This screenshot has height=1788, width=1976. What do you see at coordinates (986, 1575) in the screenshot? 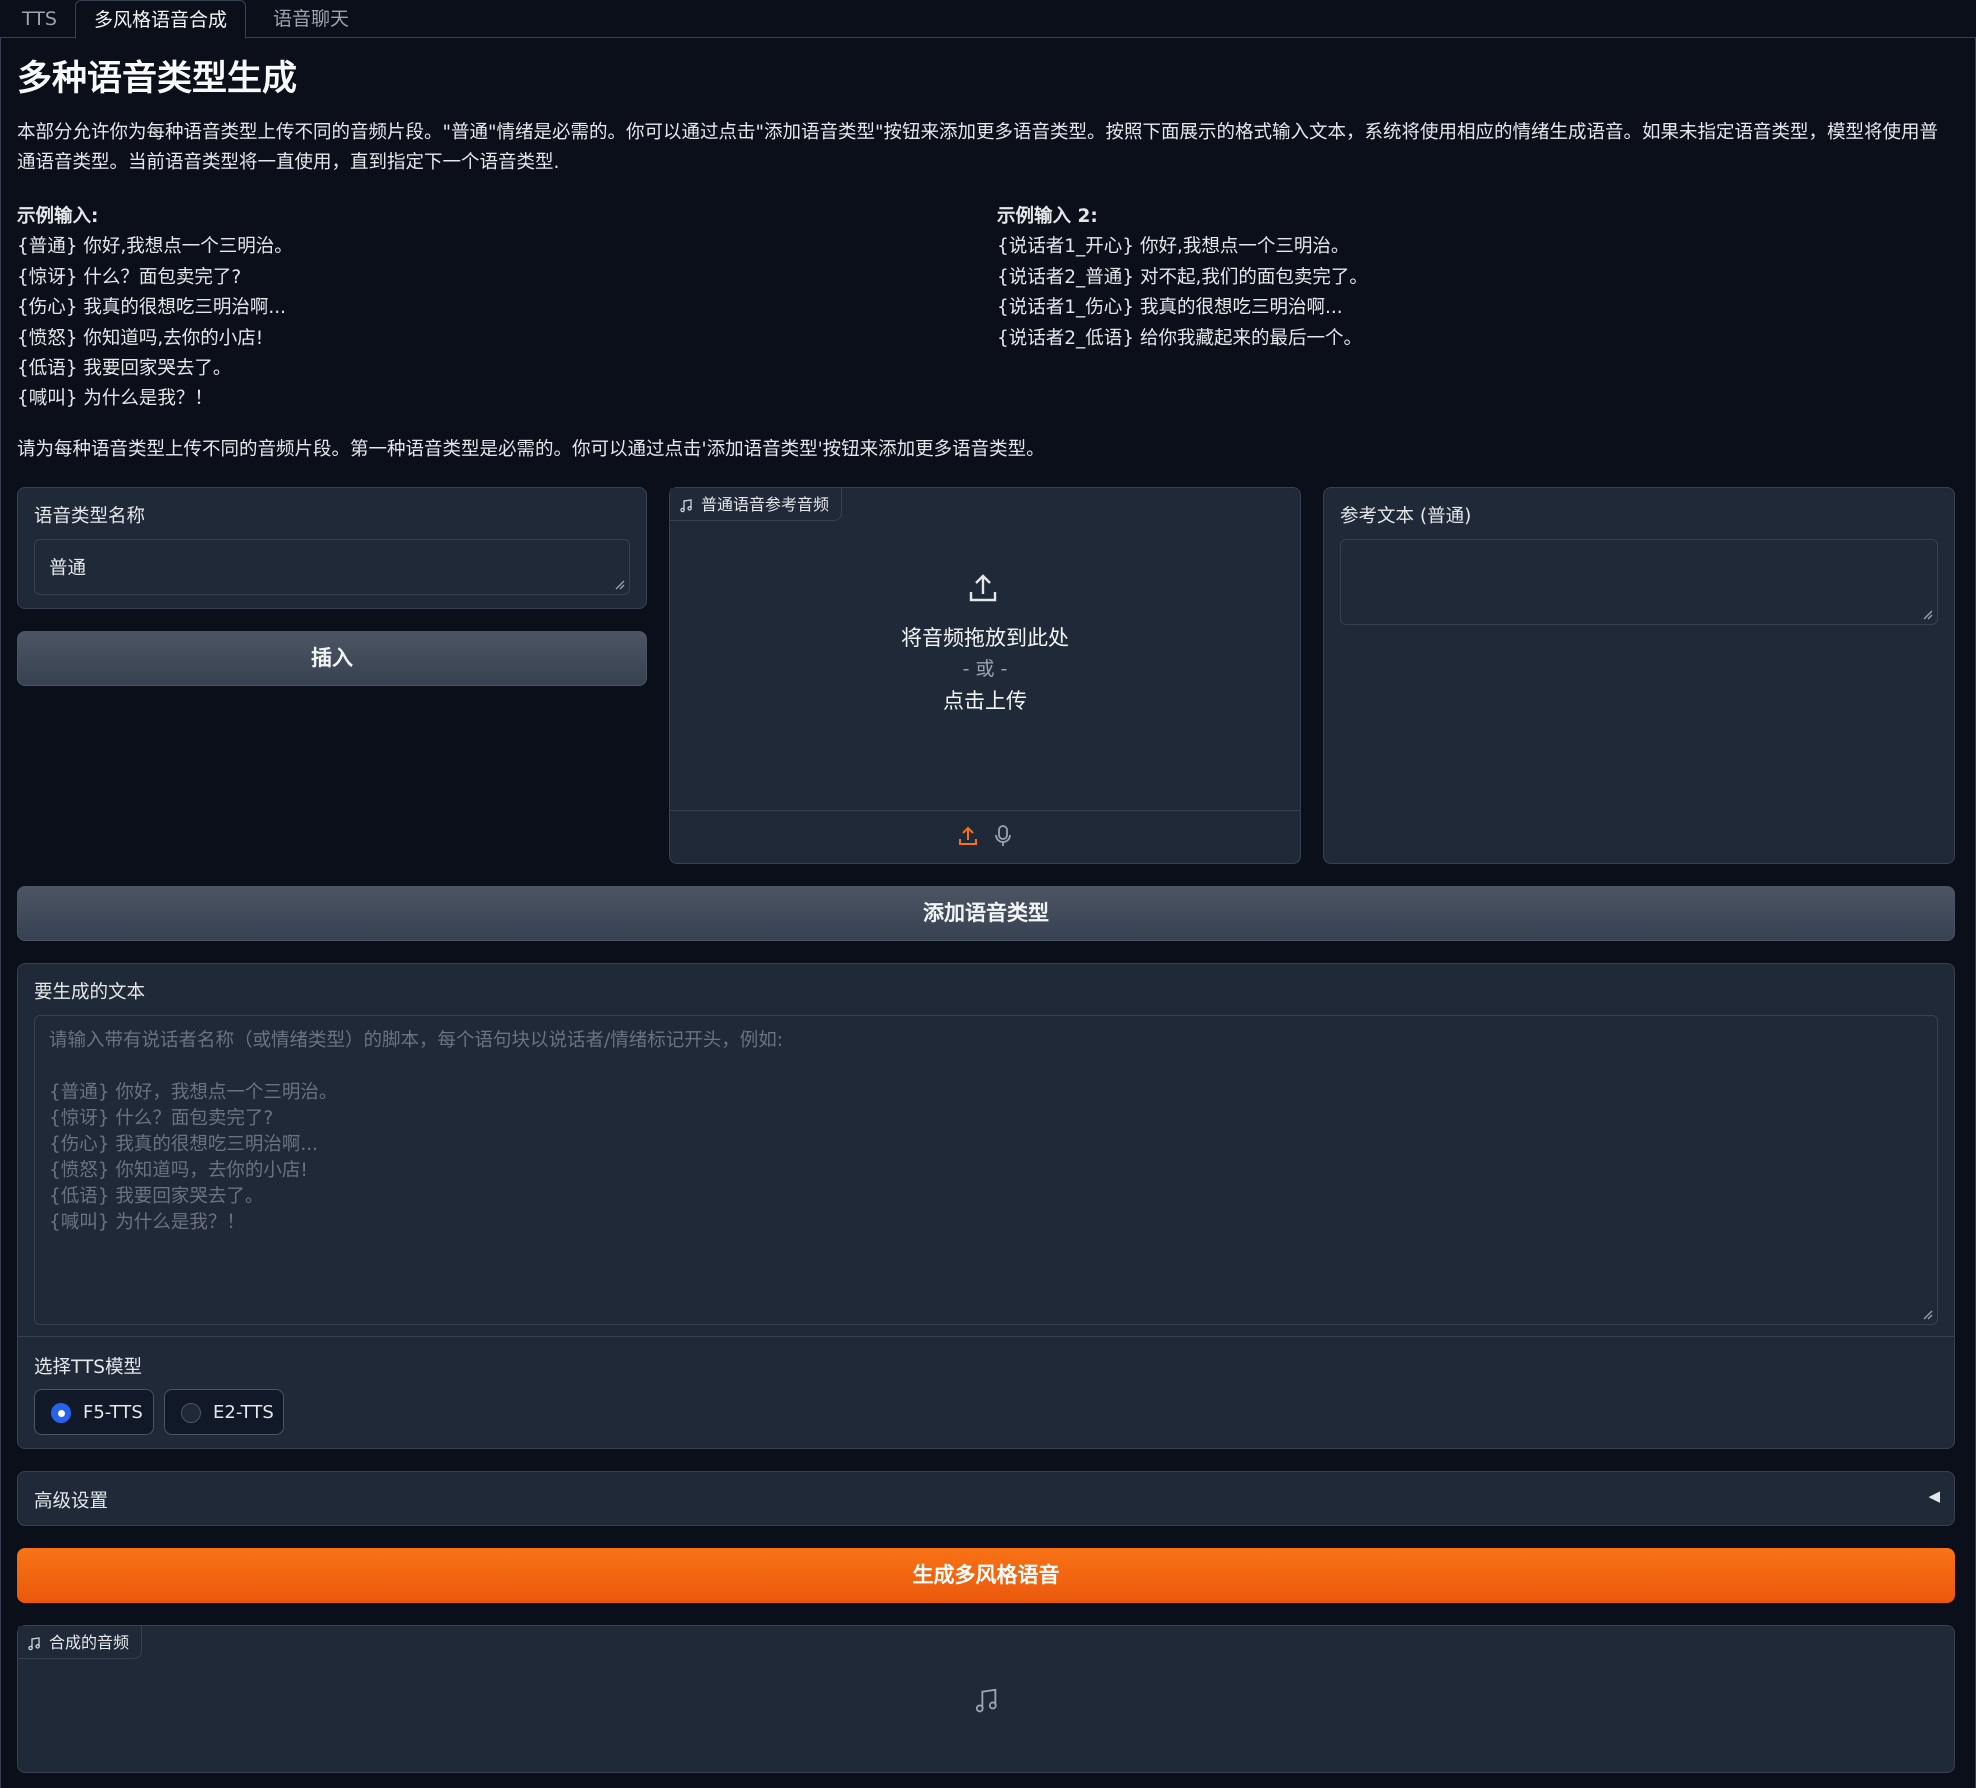
I see `generate-multistyle-button: 生成多风格语音` at bounding box center [986, 1575].